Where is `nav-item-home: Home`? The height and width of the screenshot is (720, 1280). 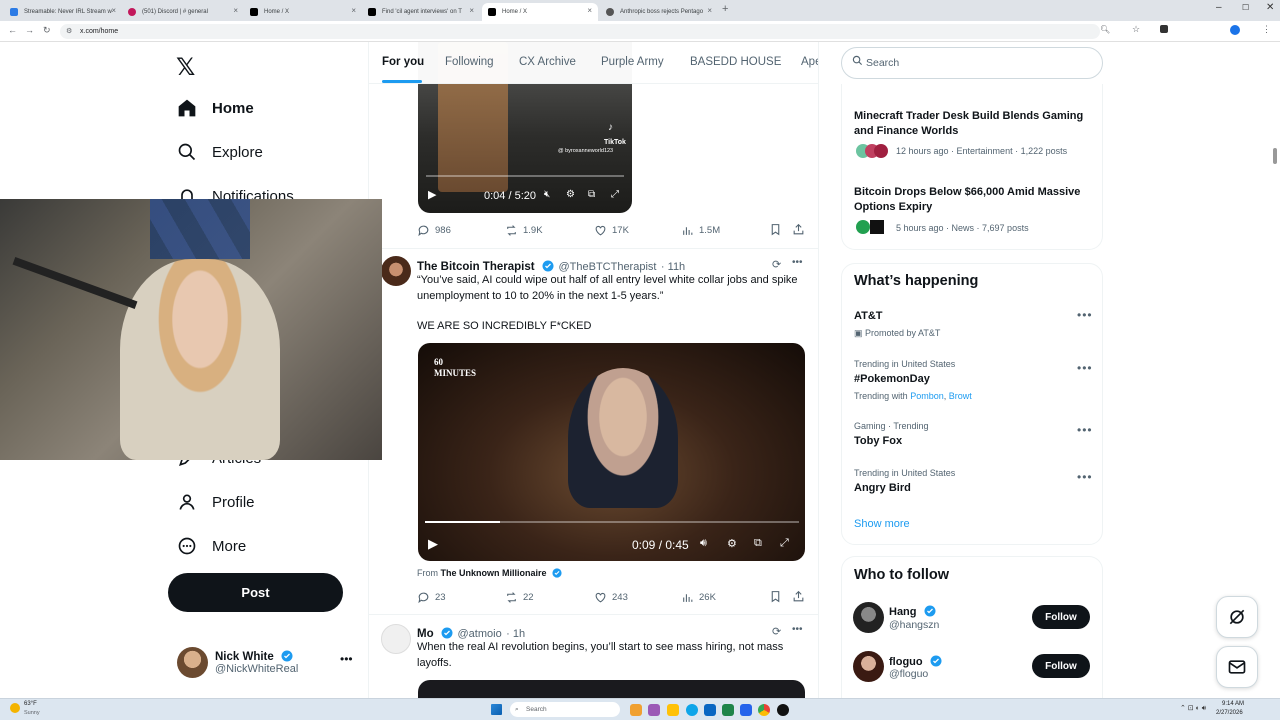 nav-item-home: Home is located at coordinates (215, 108).